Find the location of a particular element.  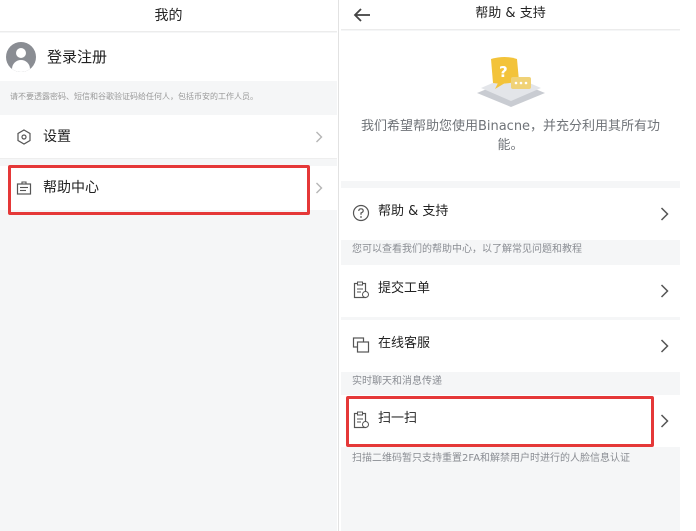

help-support-item: 帮助 & 支持 is located at coordinates (510, 214).